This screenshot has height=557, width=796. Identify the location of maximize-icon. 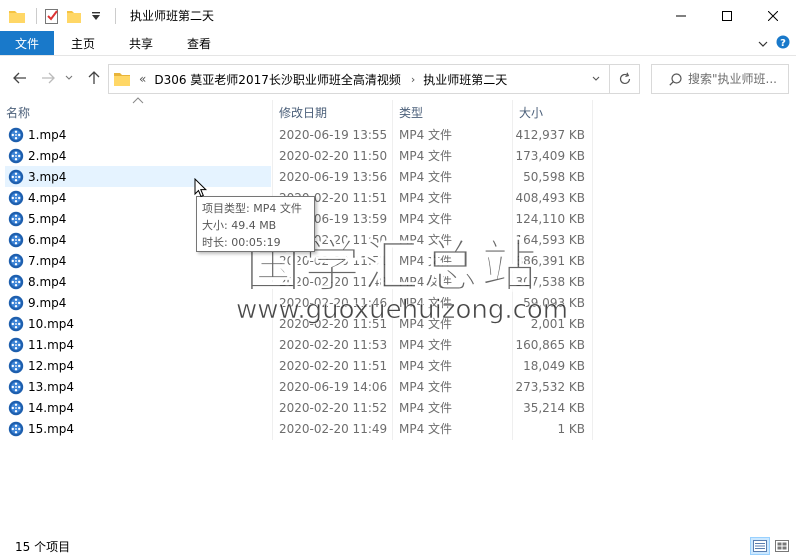
(727, 15).